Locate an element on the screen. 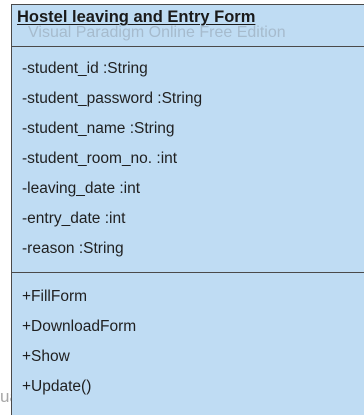 This screenshot has height=415, width=364. attribute-student-password: -student_password :String is located at coordinates (112, 98).